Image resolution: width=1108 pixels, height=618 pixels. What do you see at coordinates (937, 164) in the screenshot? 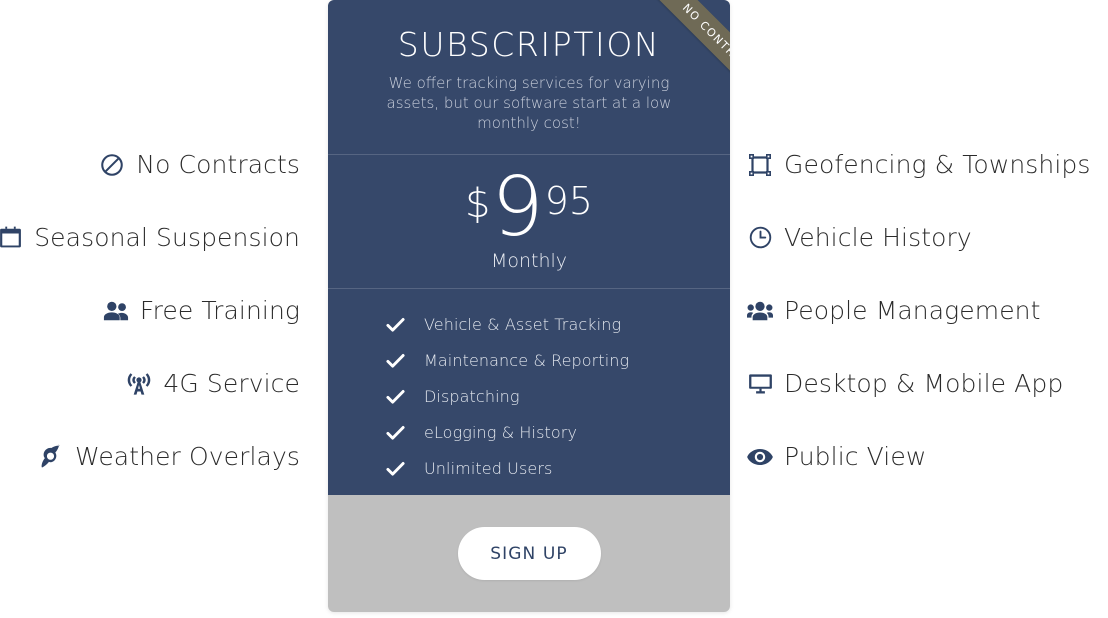
I see `feature-label: Geofencing & Townships` at bounding box center [937, 164].